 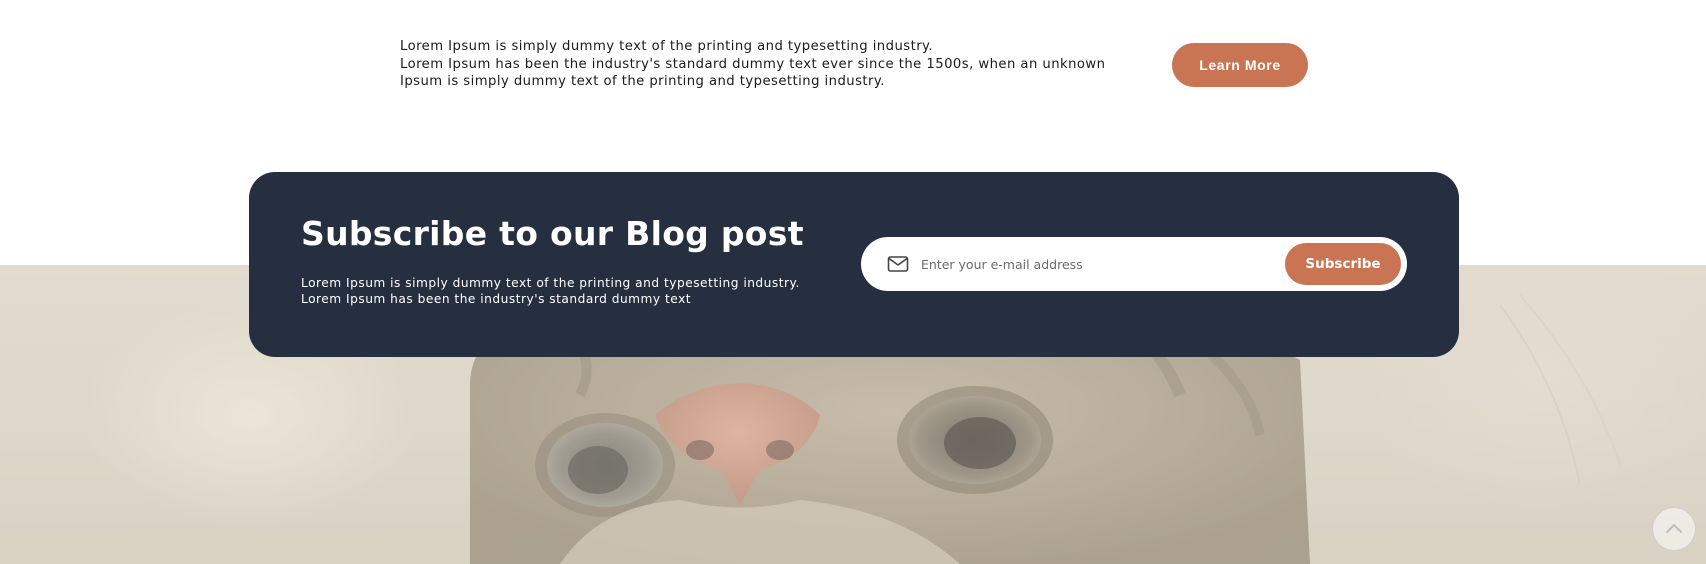 I want to click on chevron-up-icon, so click(x=1674, y=528).